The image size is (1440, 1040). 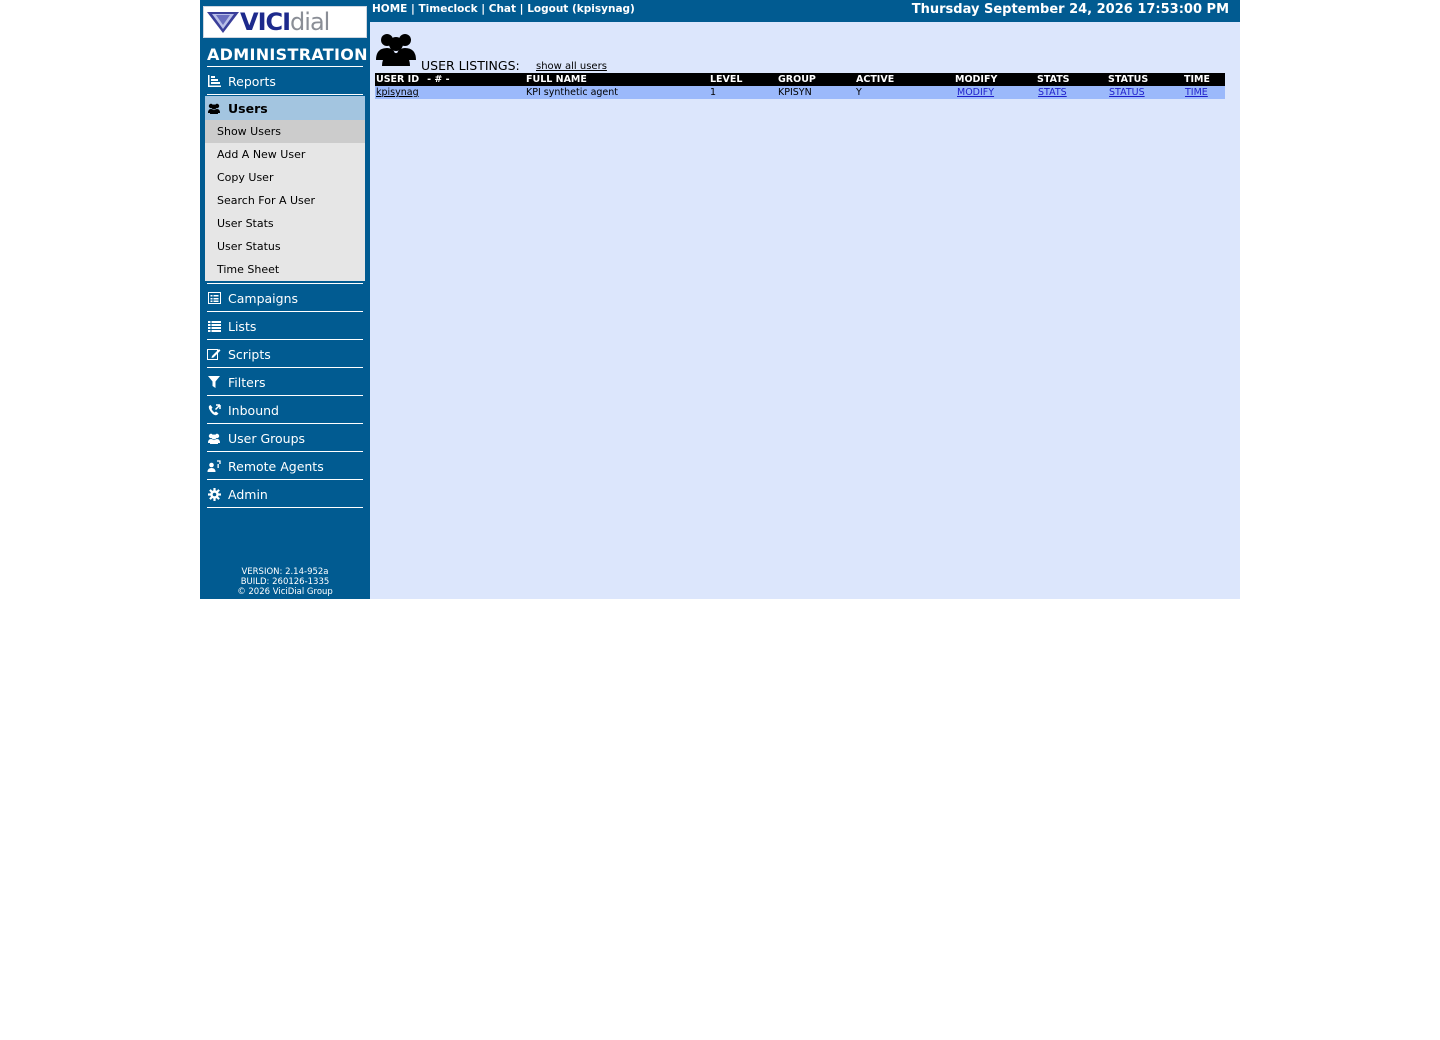 What do you see at coordinates (438, 79) in the screenshot?
I see `sort-link: - # -` at bounding box center [438, 79].